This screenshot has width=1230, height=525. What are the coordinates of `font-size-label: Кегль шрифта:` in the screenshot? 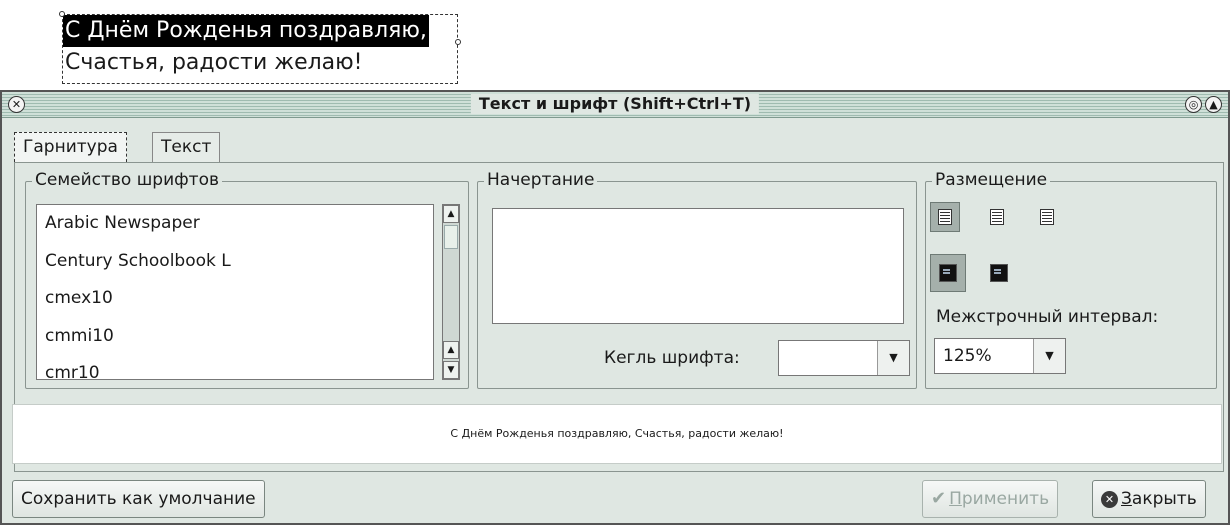 It's located at (672, 358).